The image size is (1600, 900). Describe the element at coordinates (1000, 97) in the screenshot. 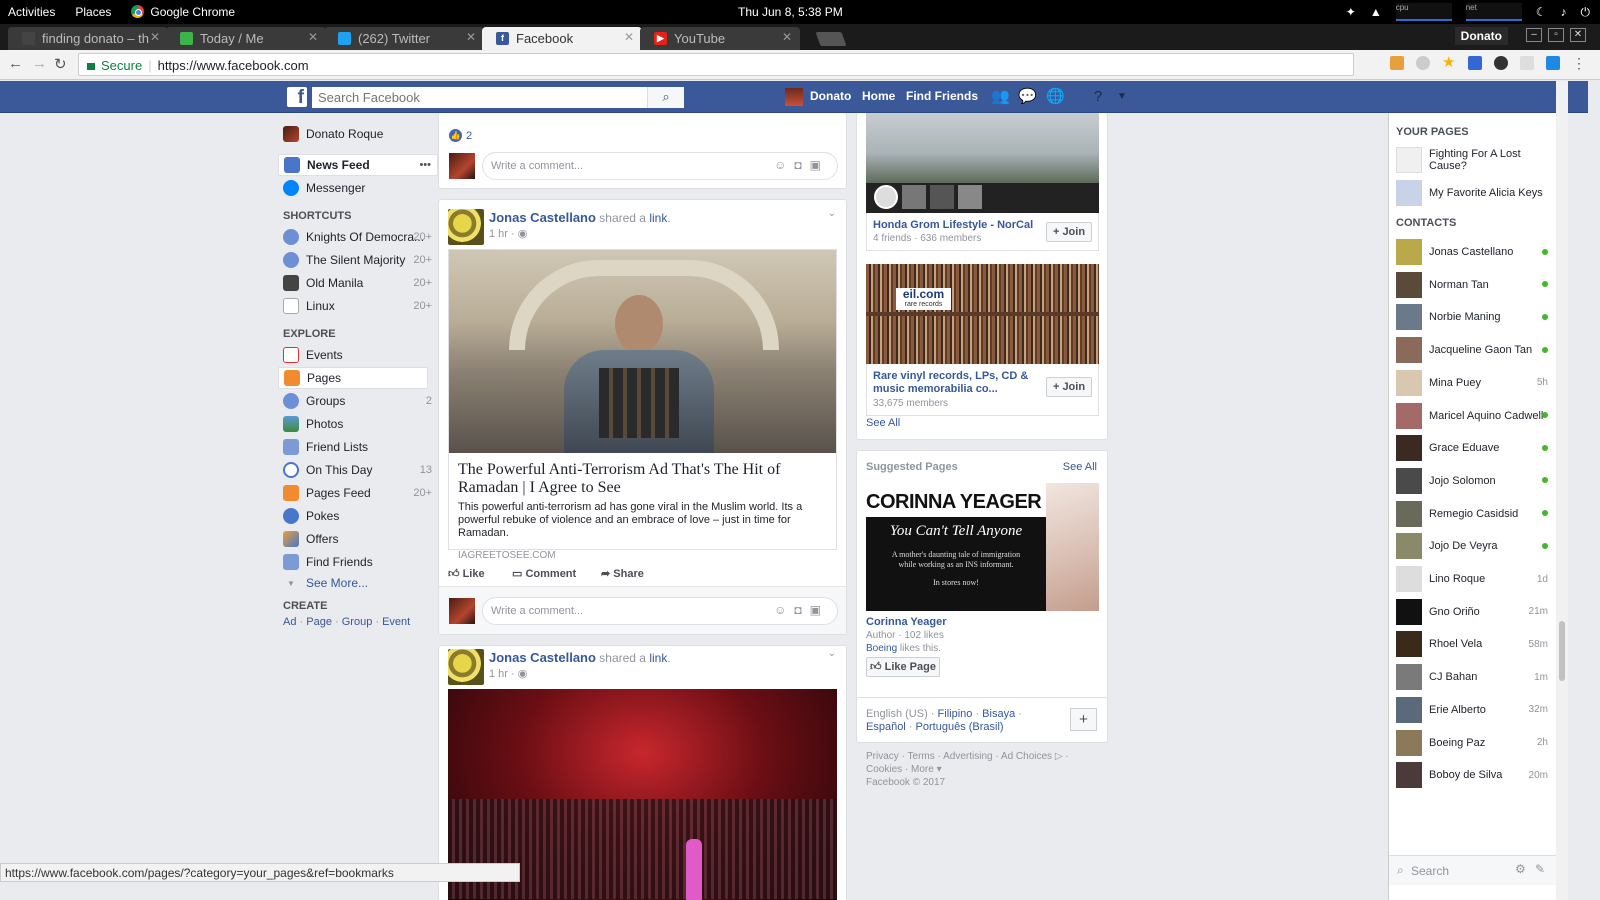

I see `friend-requests-icon: 👥` at that location.